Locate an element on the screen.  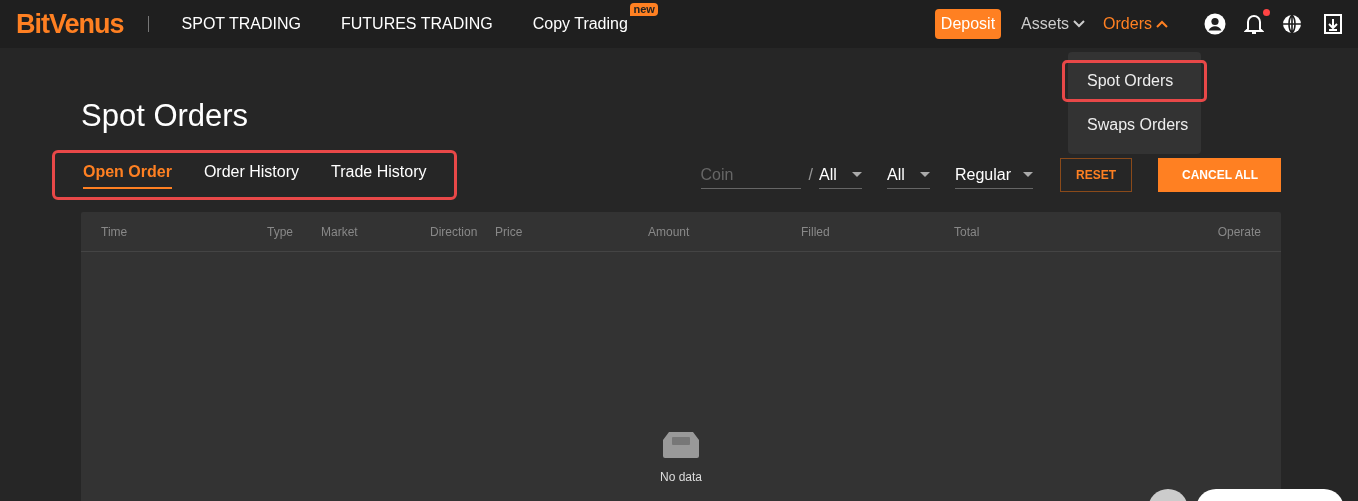
bell-icon is located at coordinates (1254, 24).